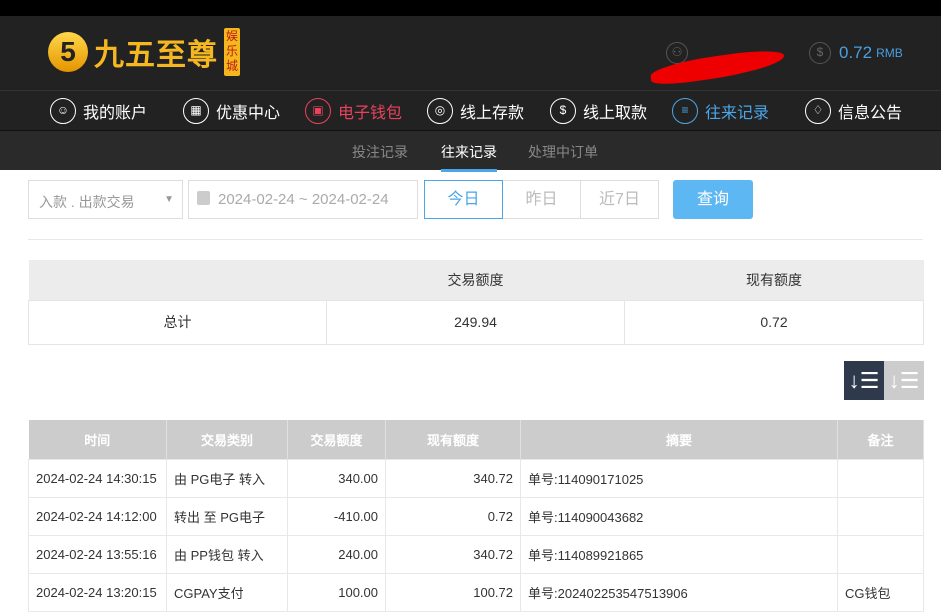  I want to click on date-range-value: 2024-02-24 ~ 2024-02-24, so click(303, 199).